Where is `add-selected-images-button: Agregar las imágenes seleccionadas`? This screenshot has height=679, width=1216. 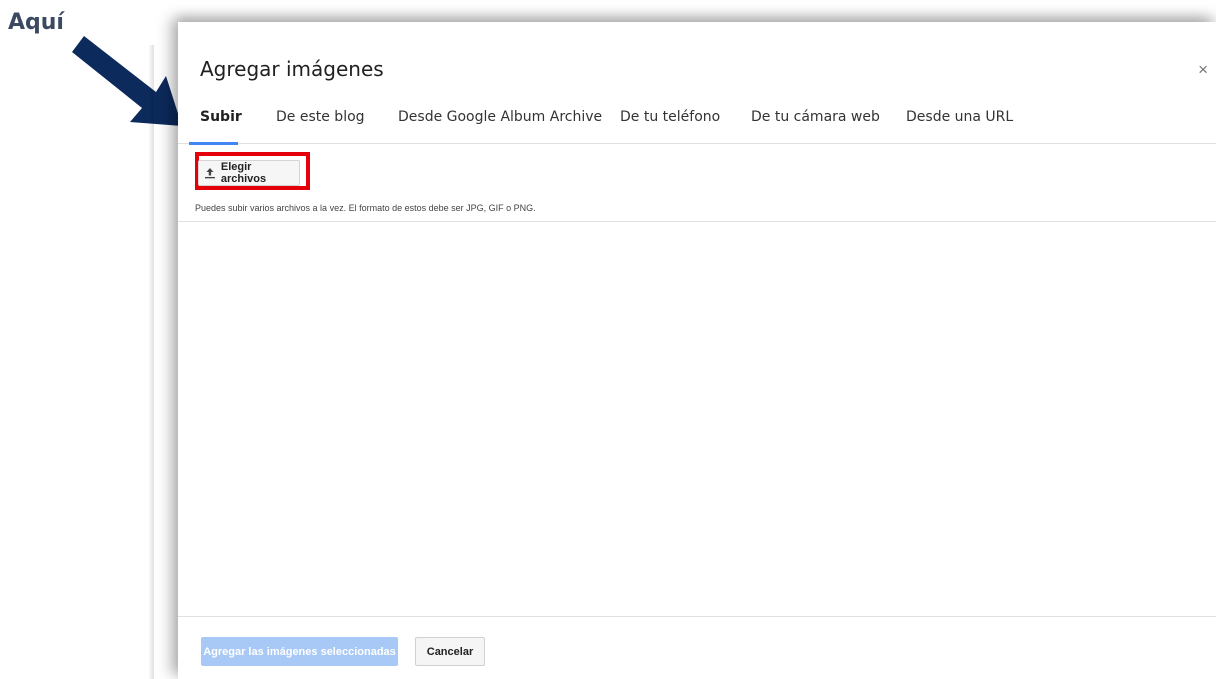 add-selected-images-button: Agregar las imágenes seleccionadas is located at coordinates (299, 651).